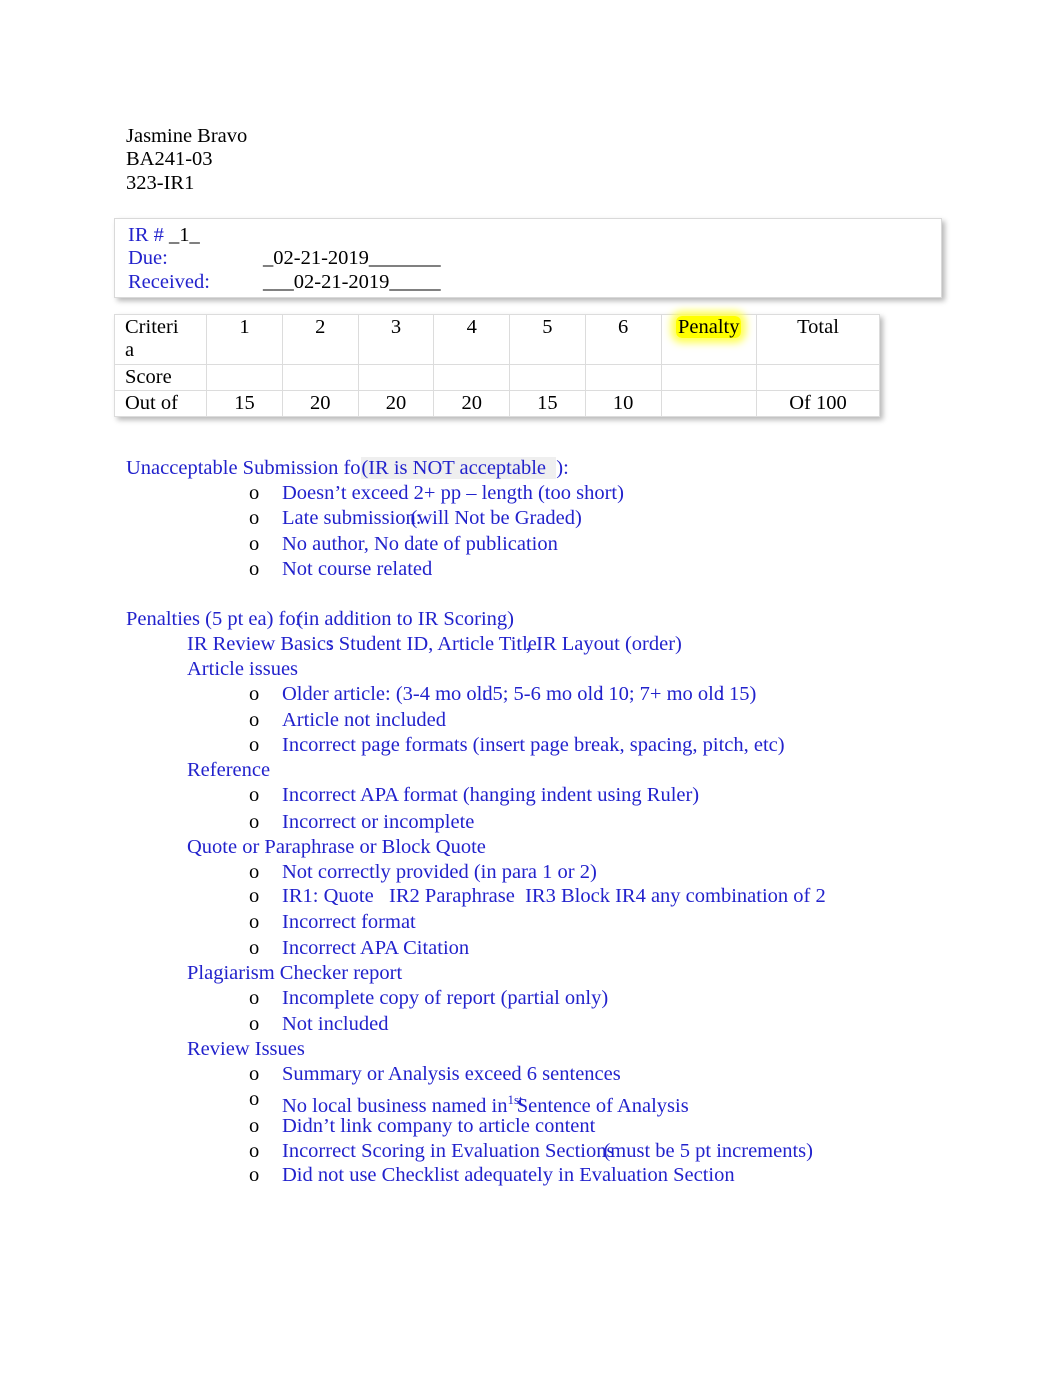 This screenshot has width=1062, height=1377. What do you see at coordinates (320, 403) in the screenshot?
I see `outof-cell-2: 20` at bounding box center [320, 403].